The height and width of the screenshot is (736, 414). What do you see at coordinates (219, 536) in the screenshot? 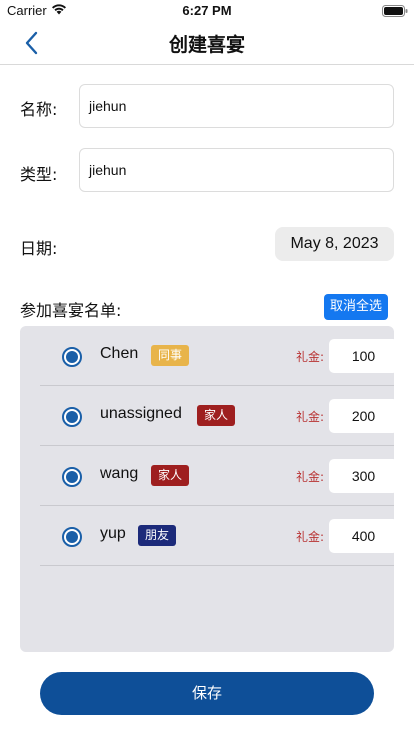
I see `guest-row: yup 朋友 礼金: 400` at bounding box center [219, 536].